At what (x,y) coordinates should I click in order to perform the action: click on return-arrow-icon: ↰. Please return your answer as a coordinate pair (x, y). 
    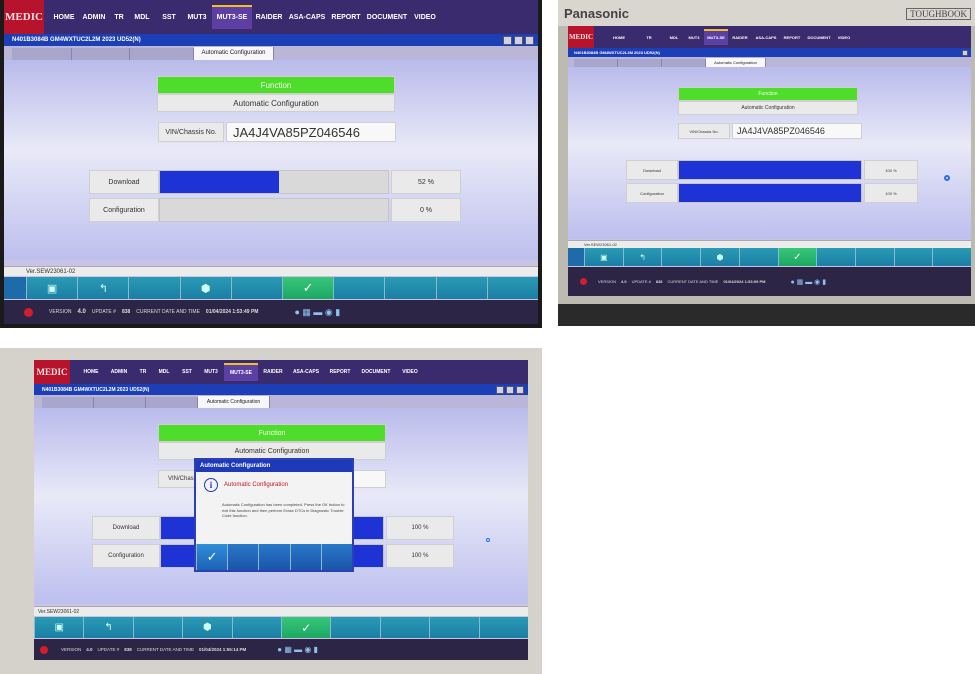
    Looking at the image, I should click on (103, 288).